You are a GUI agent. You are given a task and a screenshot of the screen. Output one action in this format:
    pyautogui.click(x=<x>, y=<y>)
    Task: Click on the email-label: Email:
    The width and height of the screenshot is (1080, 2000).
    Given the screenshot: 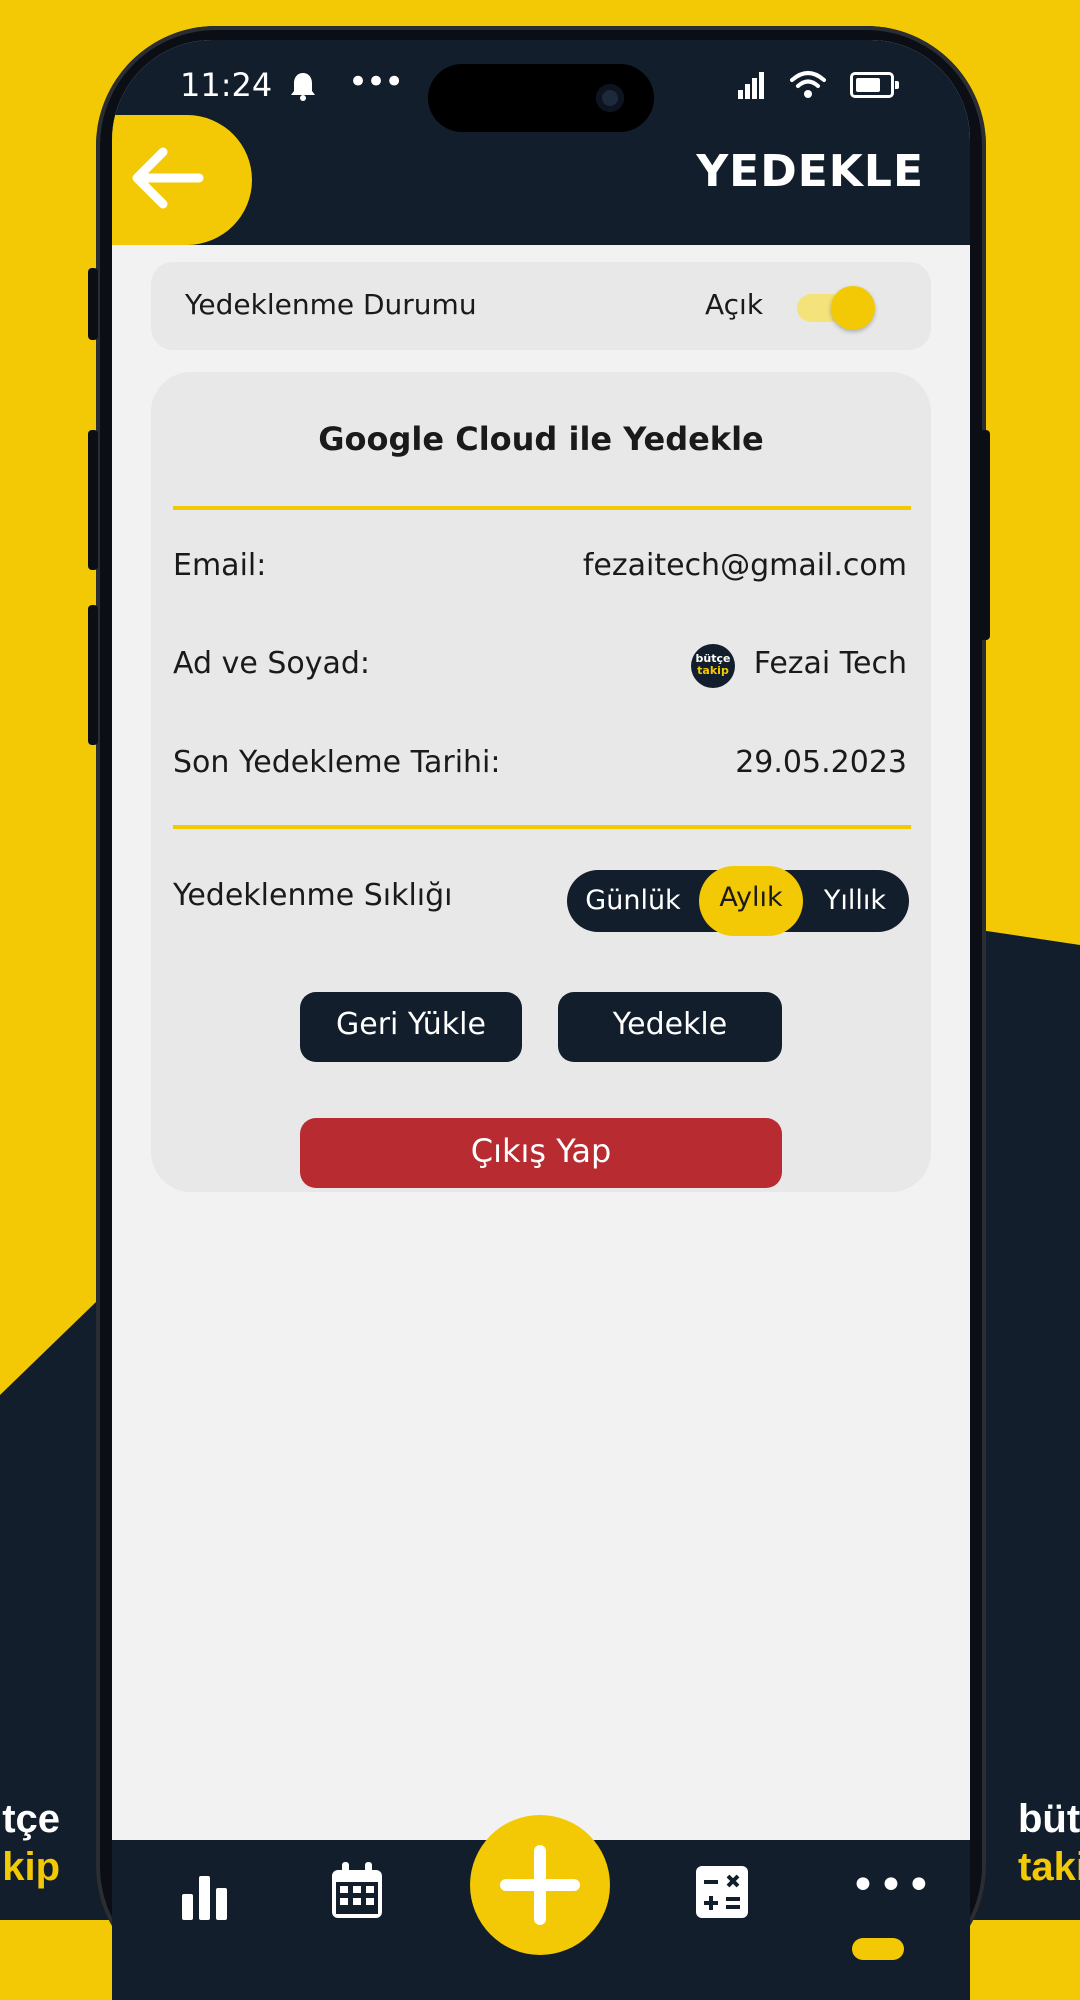 What is the action you would take?
    pyautogui.click(x=220, y=565)
    